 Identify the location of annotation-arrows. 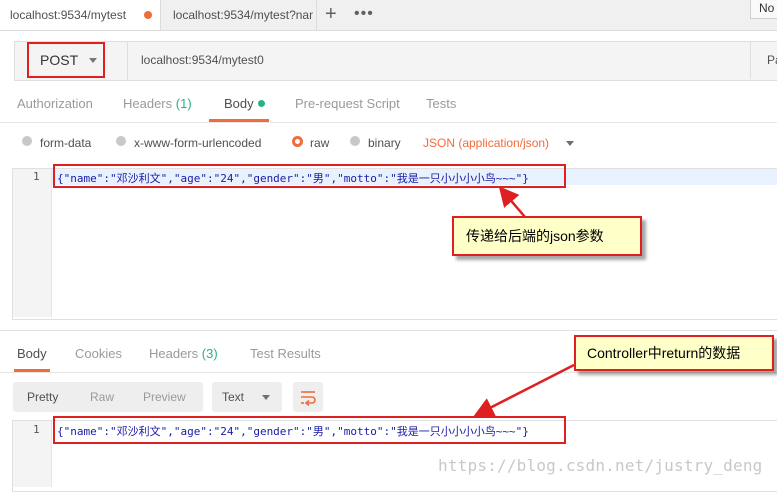
(524, 301).